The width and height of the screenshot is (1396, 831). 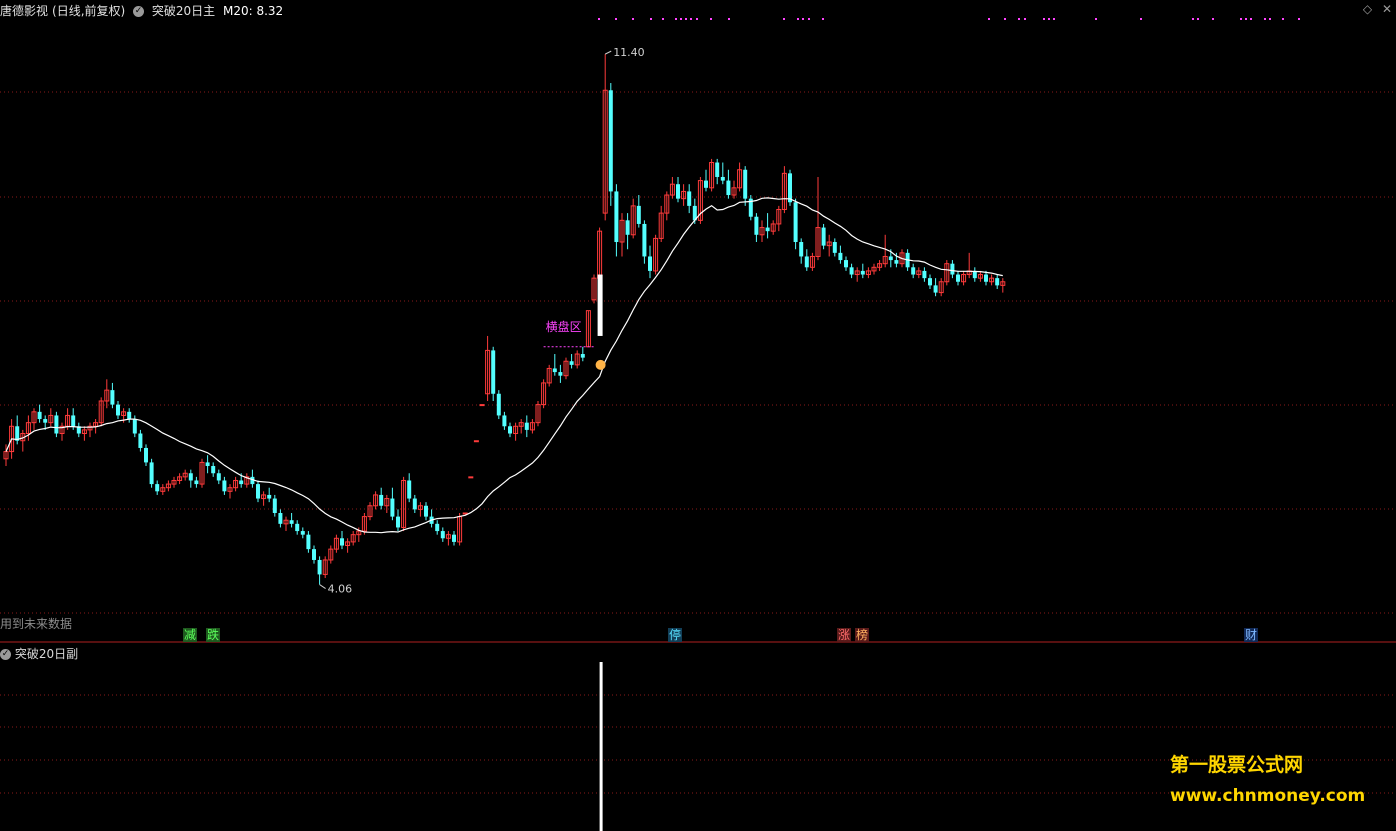 I want to click on ma-value-label: M20: 8.32, so click(x=253, y=11).